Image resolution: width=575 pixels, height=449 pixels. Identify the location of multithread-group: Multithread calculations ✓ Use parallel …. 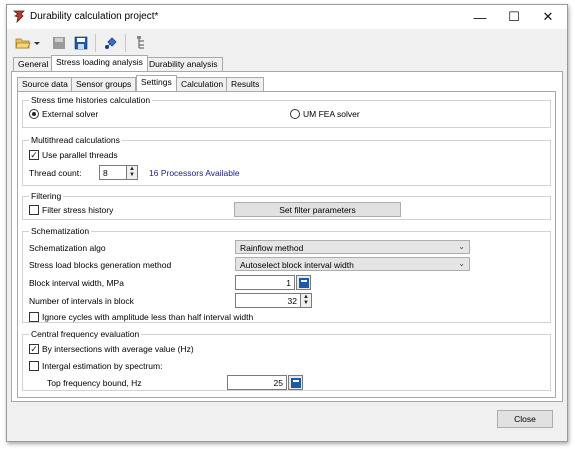
(286, 160).